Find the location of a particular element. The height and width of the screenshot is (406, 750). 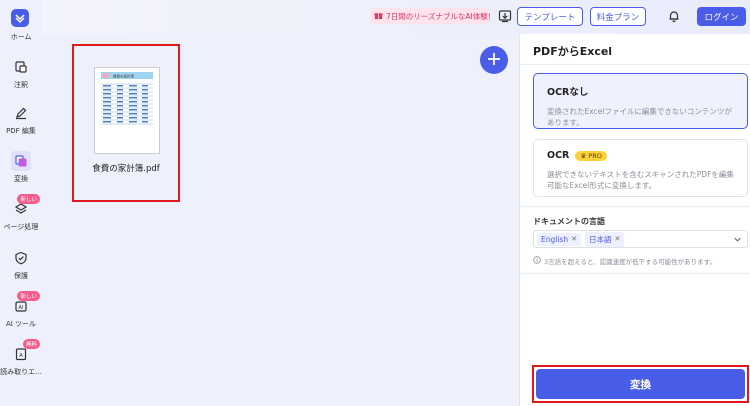

language-chip-japanese: 日本語 ✕ is located at coordinates (604, 239).